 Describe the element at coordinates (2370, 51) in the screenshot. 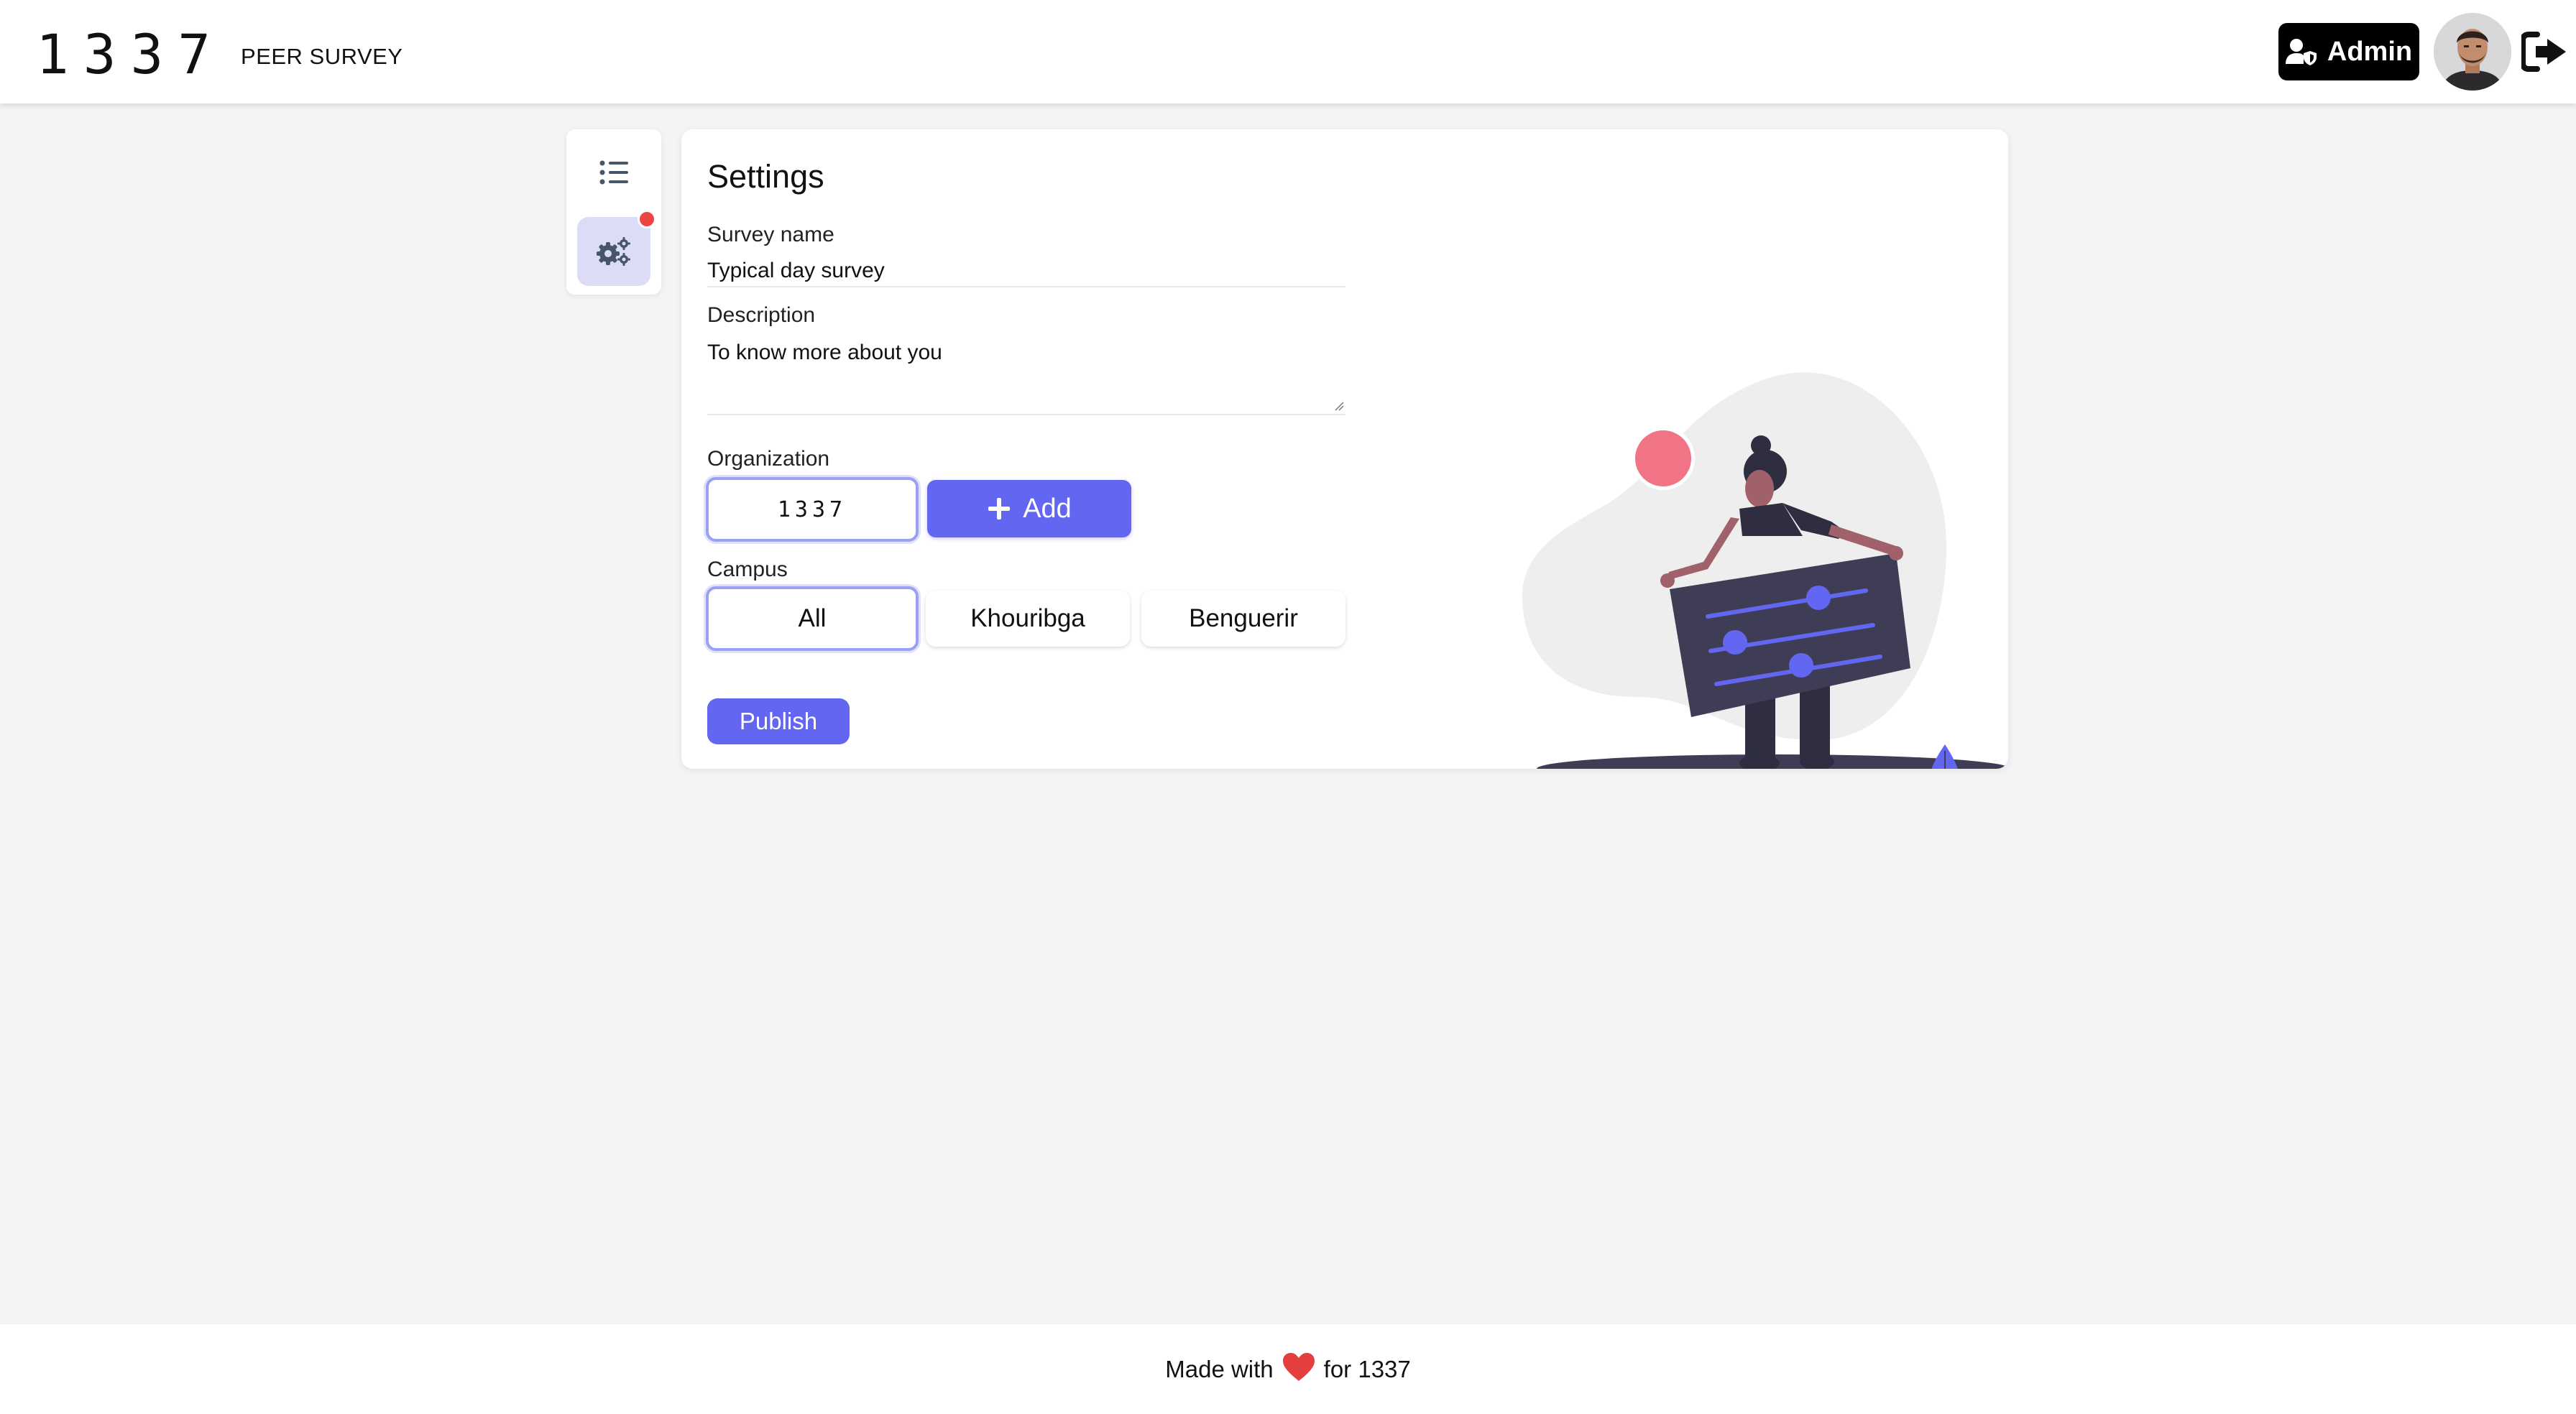

I see `admin-label: Admin` at that location.